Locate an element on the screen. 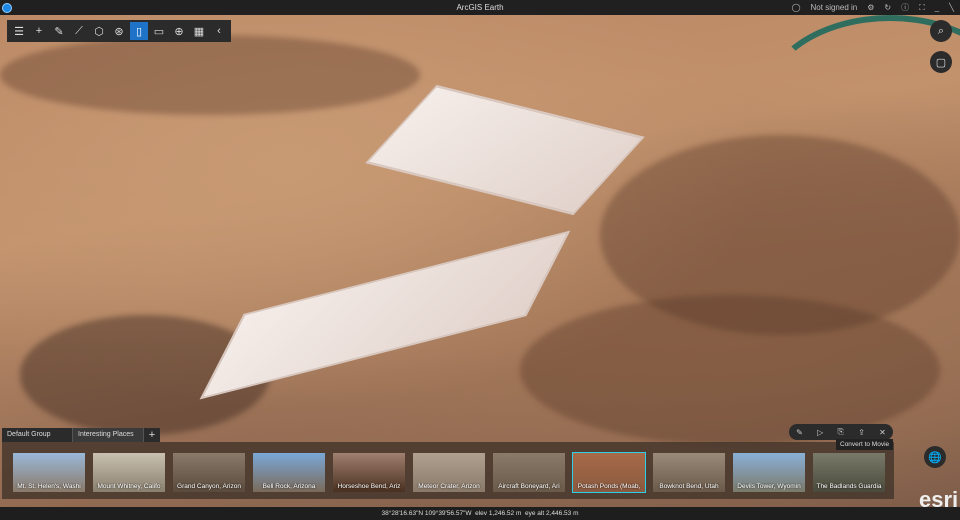 The width and height of the screenshot is (960, 520). globe-icon: ⊕ is located at coordinates (179, 31).